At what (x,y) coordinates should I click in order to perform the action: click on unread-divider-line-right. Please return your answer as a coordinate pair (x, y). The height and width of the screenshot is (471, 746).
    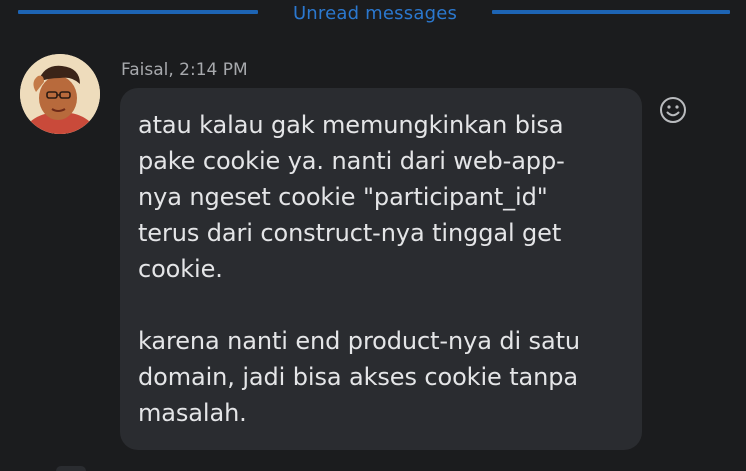
    Looking at the image, I should click on (611, 12).